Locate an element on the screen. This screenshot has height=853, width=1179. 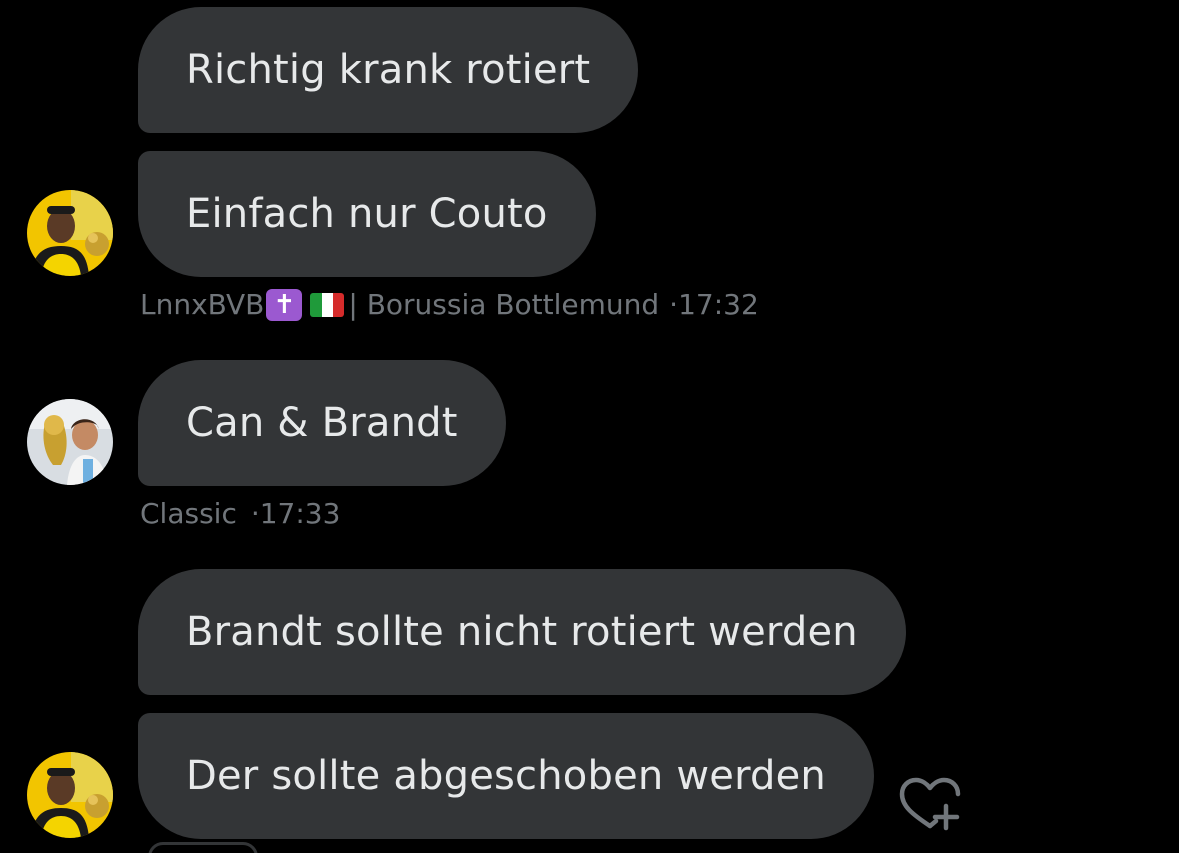
message-bubble: Einfach nur Couto is located at coordinates (367, 214).